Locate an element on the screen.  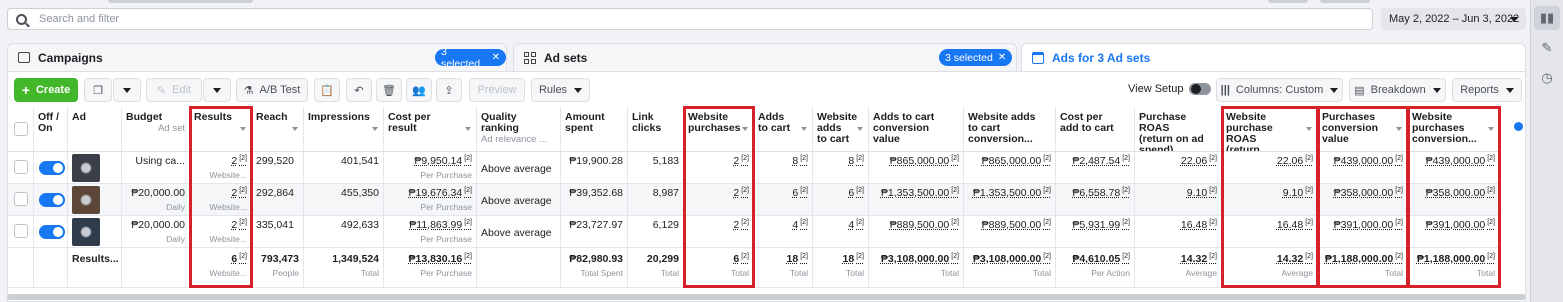
add-column-icon is located at coordinates (1518, 126).